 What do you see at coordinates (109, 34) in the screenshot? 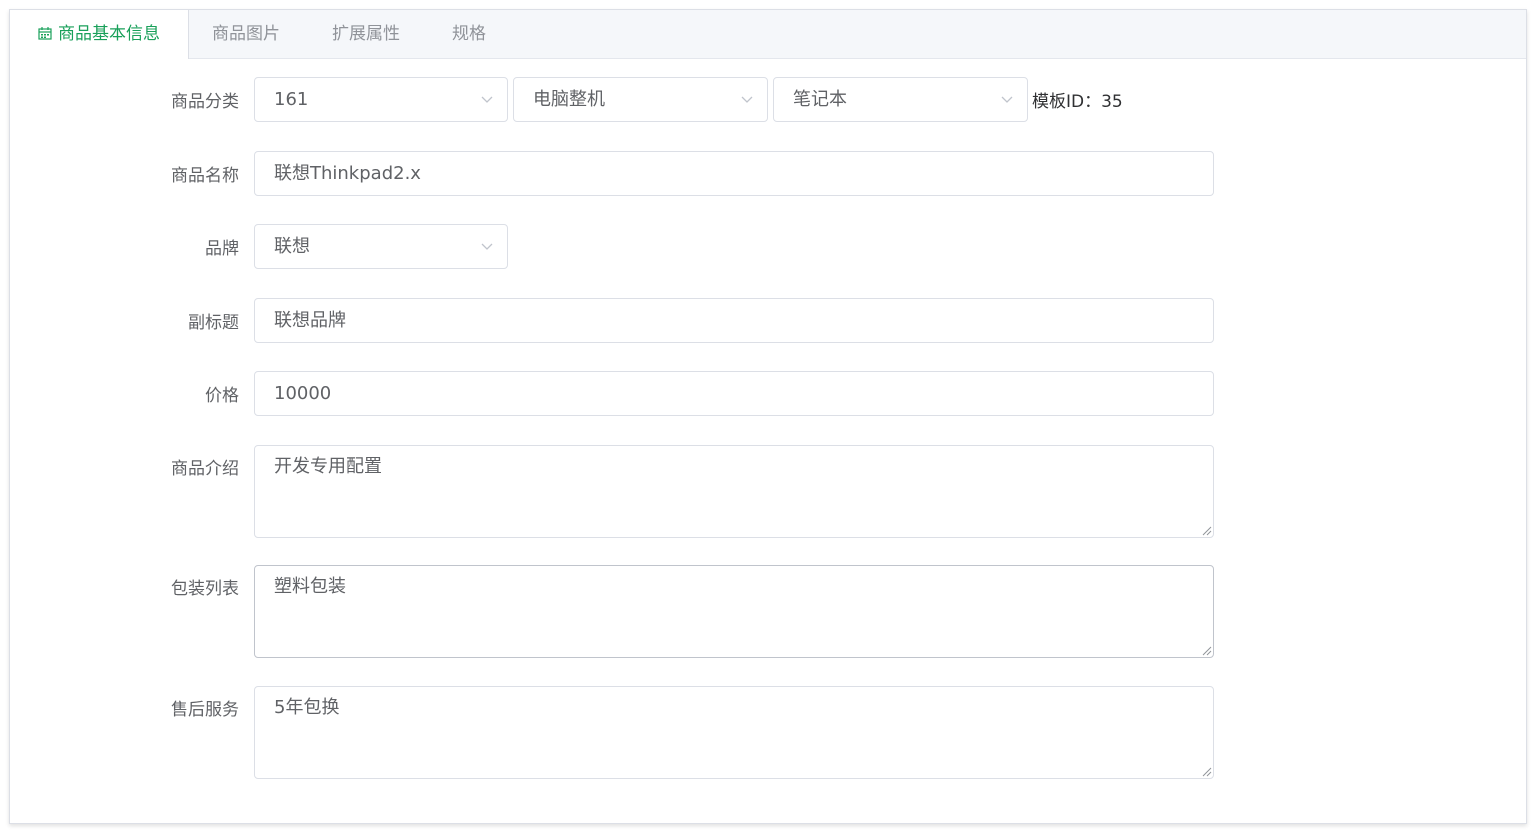
I see `tab-label: 商品基本信息` at bounding box center [109, 34].